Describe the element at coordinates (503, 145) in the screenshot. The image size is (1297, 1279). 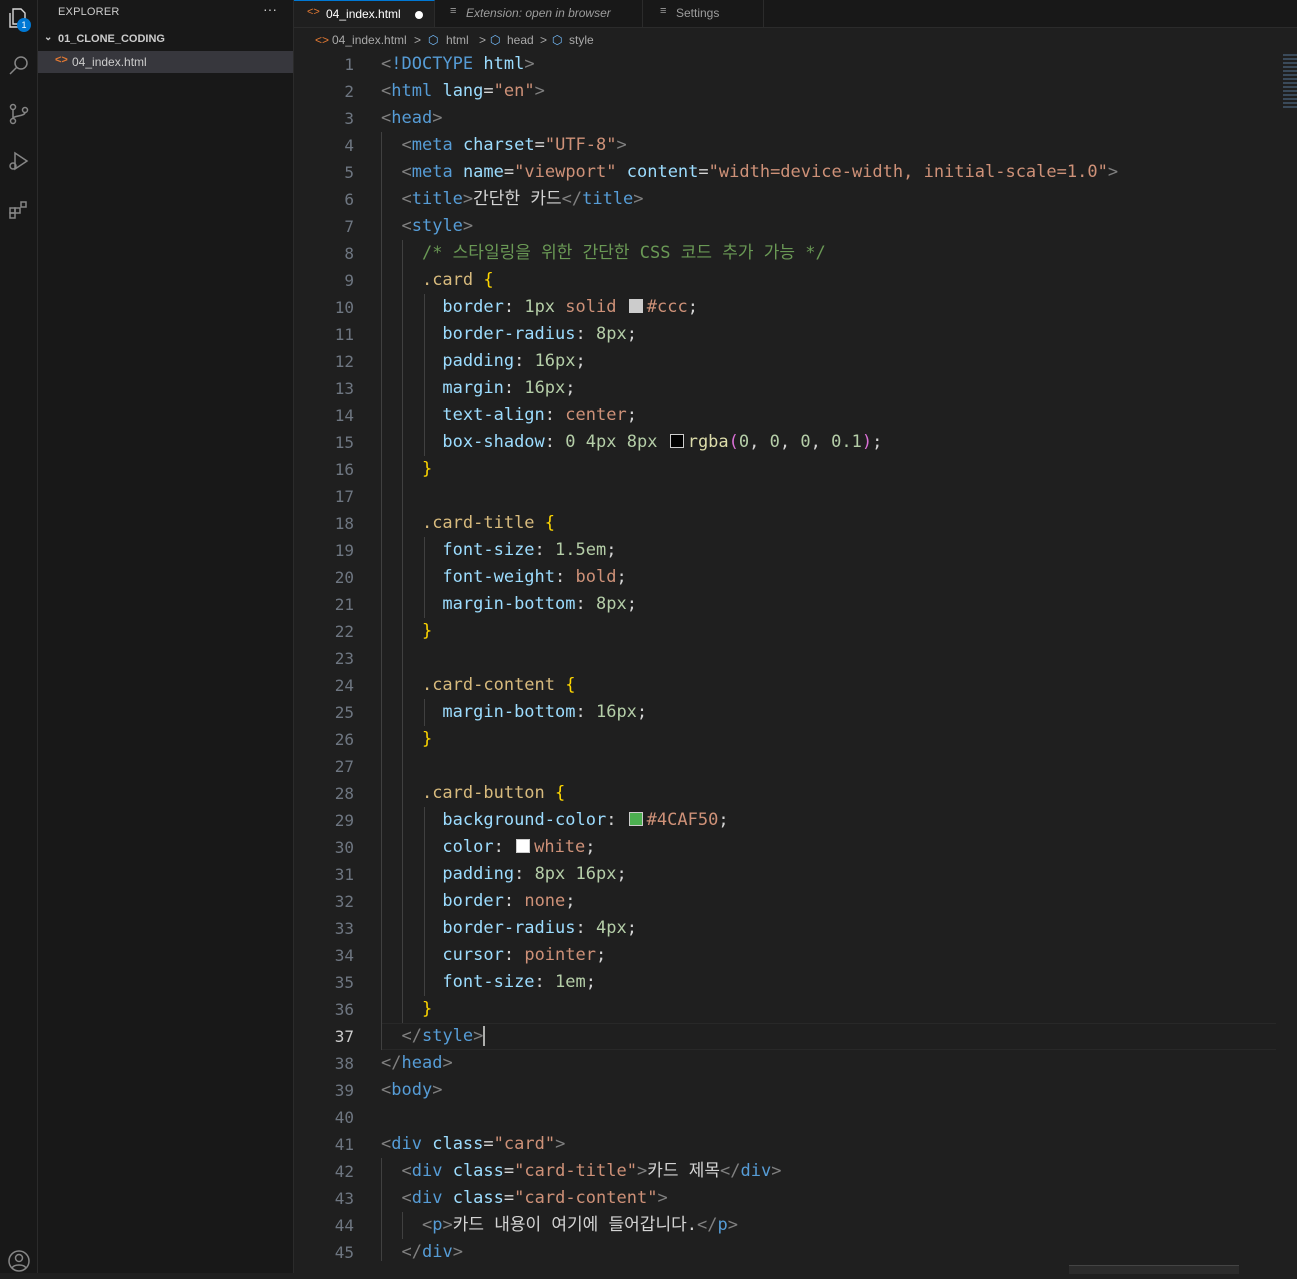
I see `code-line: <meta charset="UTF-8">` at that location.